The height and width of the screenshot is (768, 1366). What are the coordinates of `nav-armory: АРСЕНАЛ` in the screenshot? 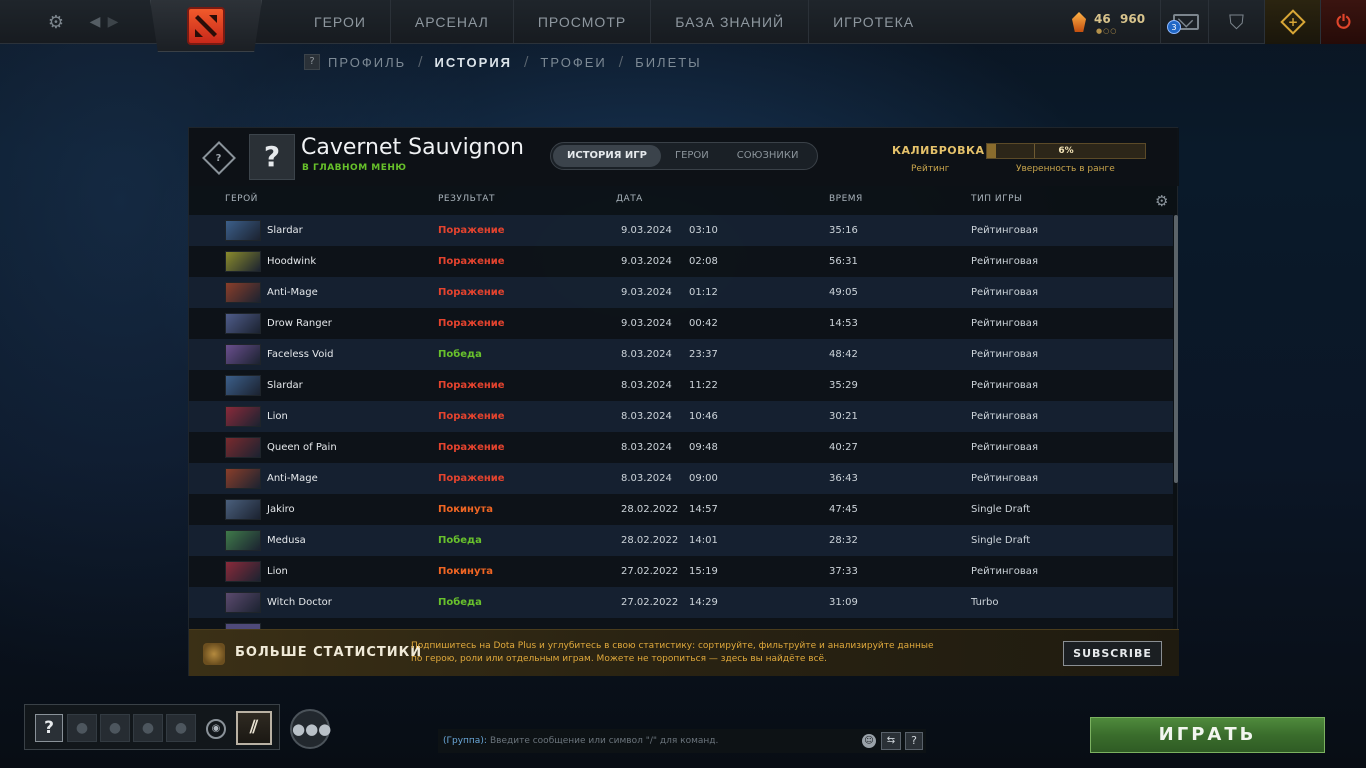 It's located at (452, 22).